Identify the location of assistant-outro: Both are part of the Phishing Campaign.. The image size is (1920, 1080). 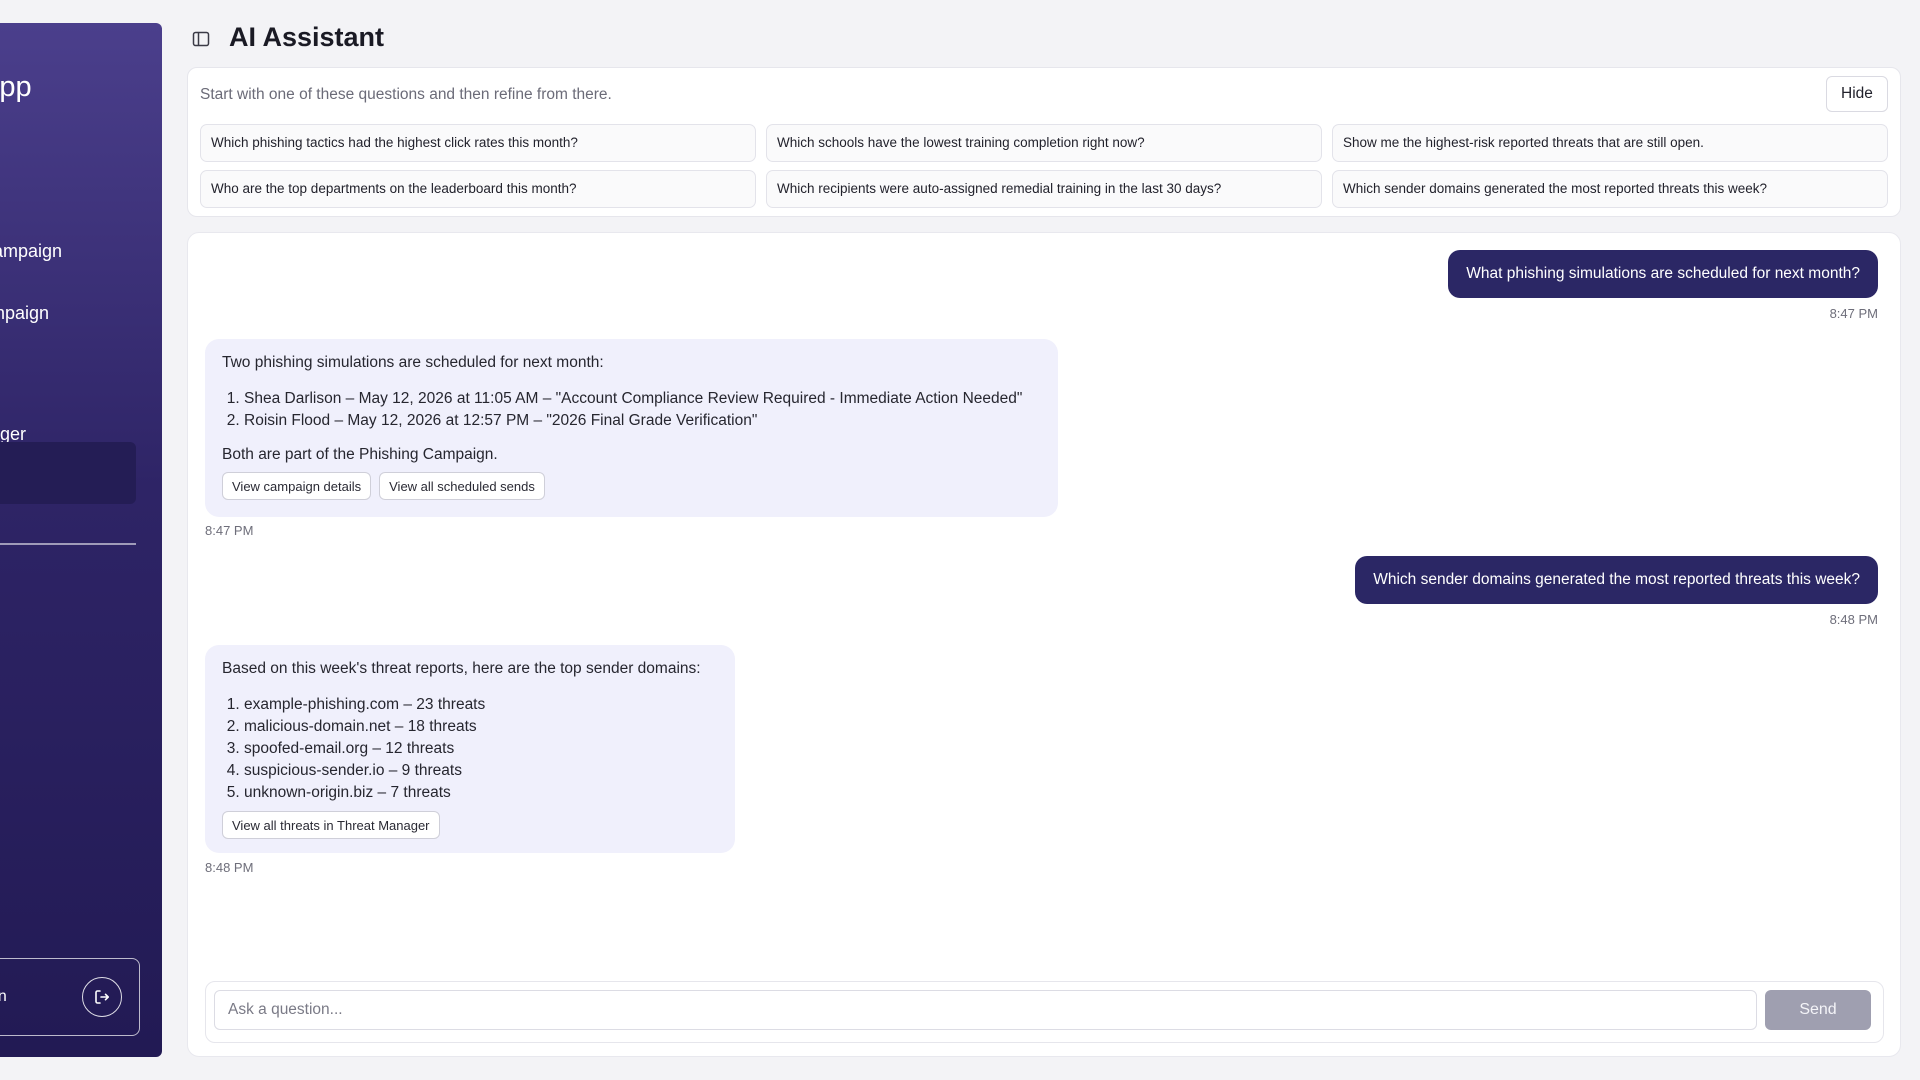
(360, 454).